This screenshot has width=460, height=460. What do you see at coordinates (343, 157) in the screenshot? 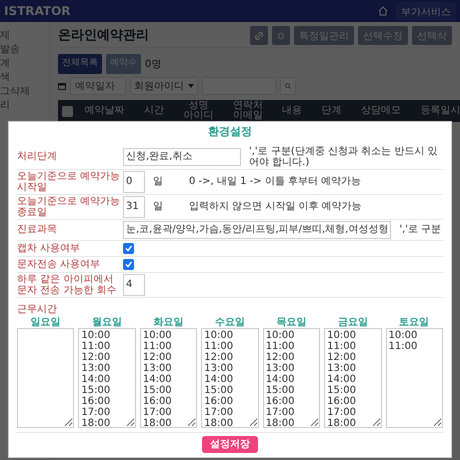
I see `hint-text: ','로 구분(단계중 신청과 취소는 반드시 있어야 합니다.)` at bounding box center [343, 157].